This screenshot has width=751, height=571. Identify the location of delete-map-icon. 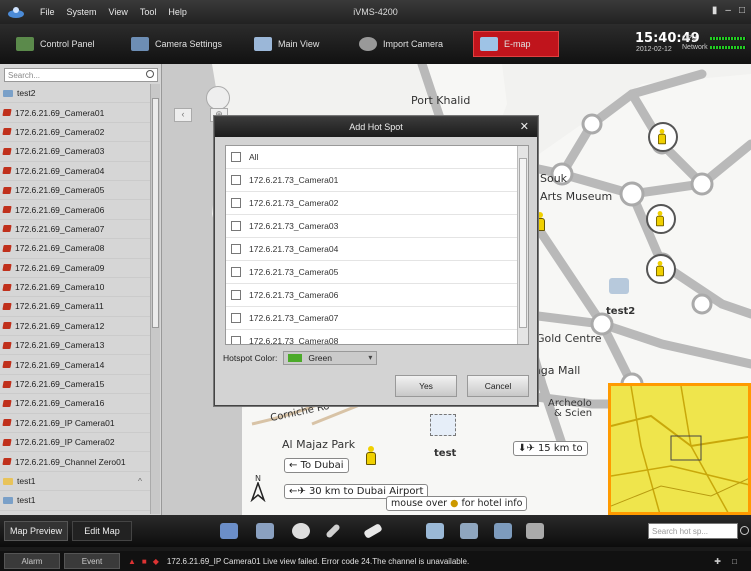
(265, 531).